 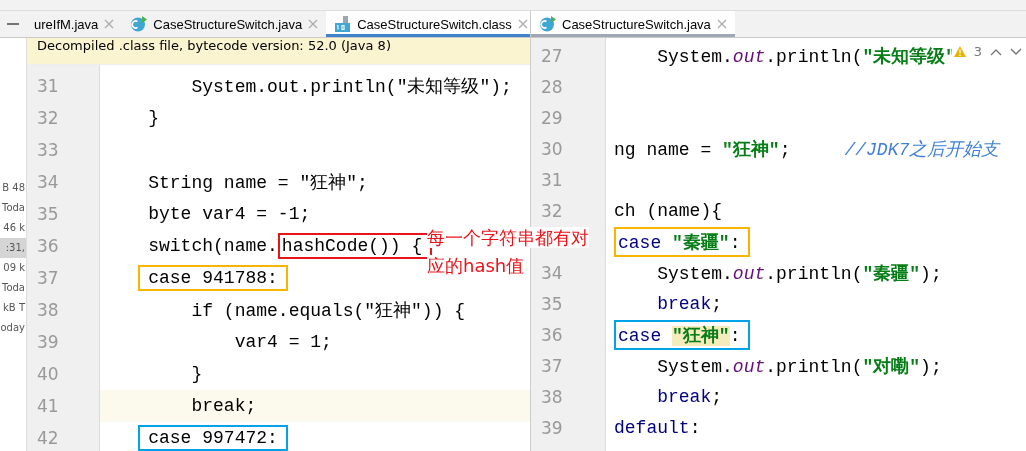 I want to click on warning-icon, so click(x=959, y=51).